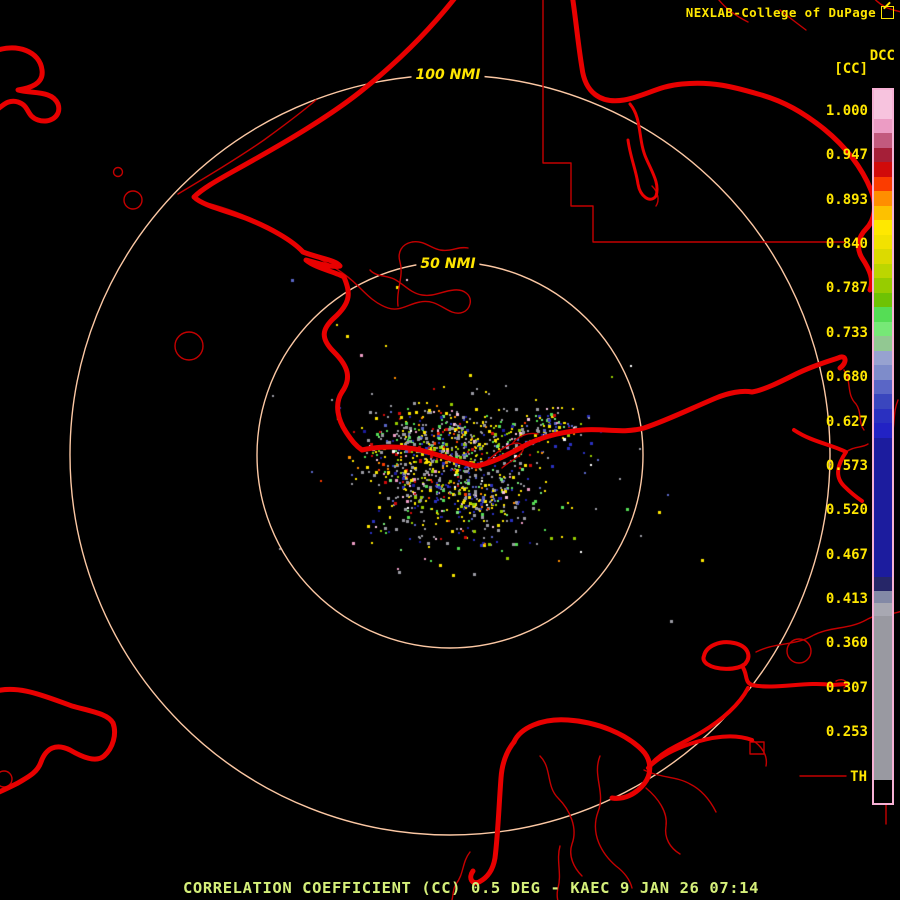 The height and width of the screenshot is (900, 900). I want to click on island-southwest-blob, so click(59, 740).